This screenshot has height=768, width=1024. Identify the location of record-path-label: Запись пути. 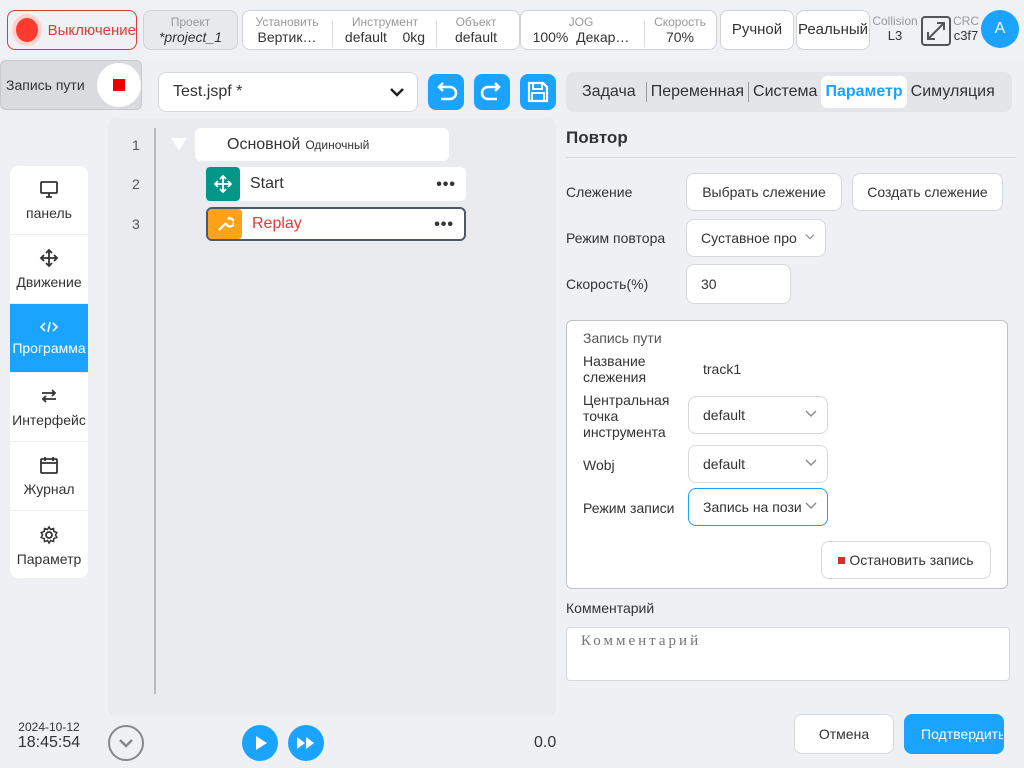
(45, 85).